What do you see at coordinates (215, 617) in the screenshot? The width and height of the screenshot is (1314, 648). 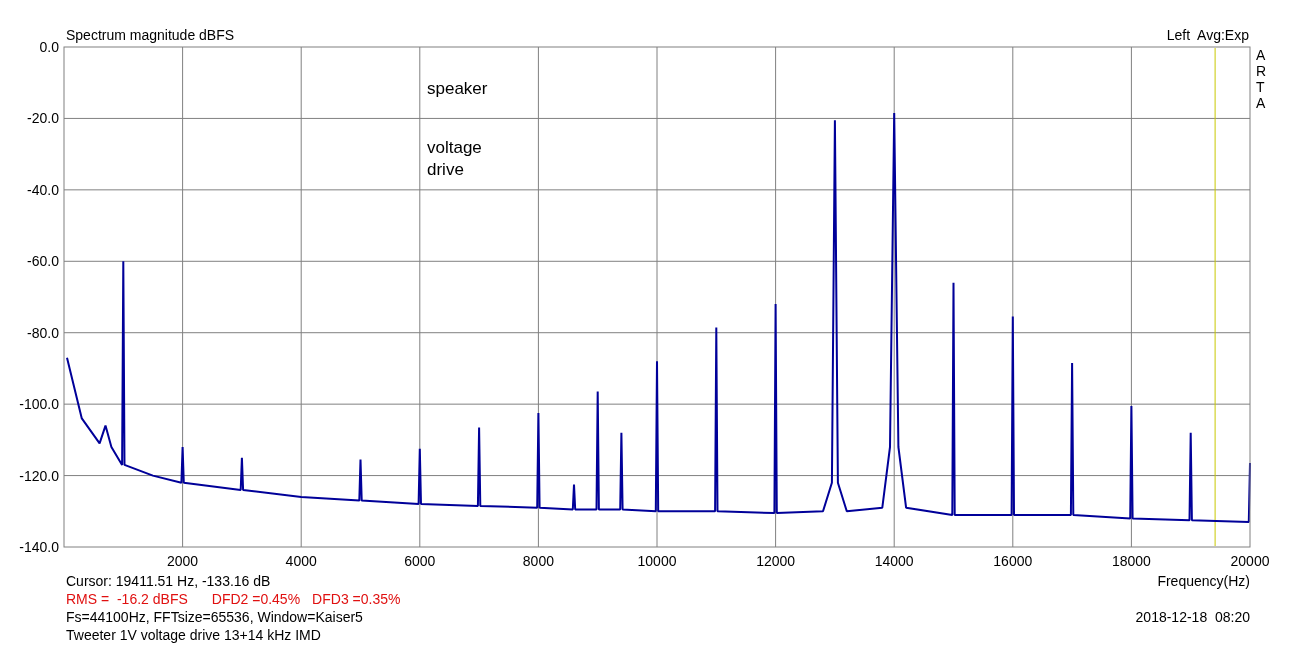 I see `settings-text: Fs=44100Hz, FFTsize=65536, Window=Kaiser5` at bounding box center [215, 617].